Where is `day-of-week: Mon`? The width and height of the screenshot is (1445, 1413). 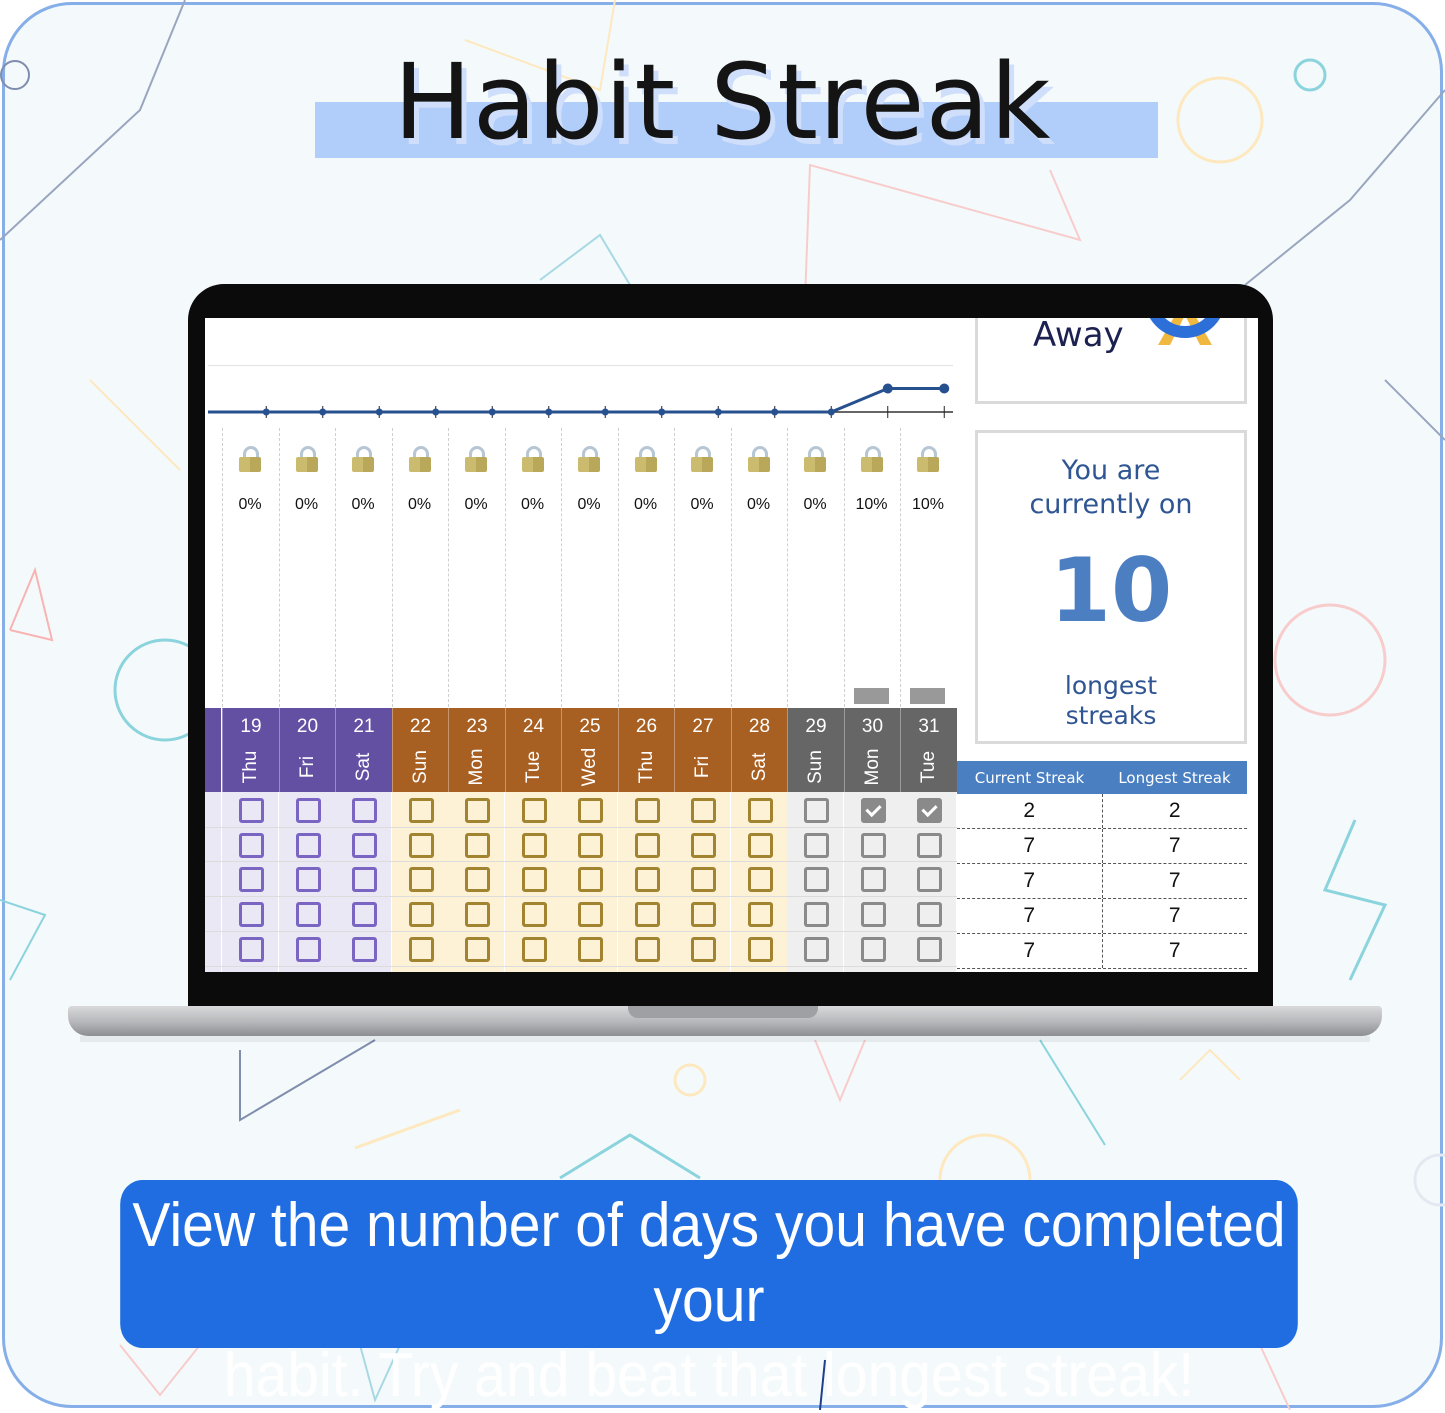 day-of-week: Mon is located at coordinates (476, 767).